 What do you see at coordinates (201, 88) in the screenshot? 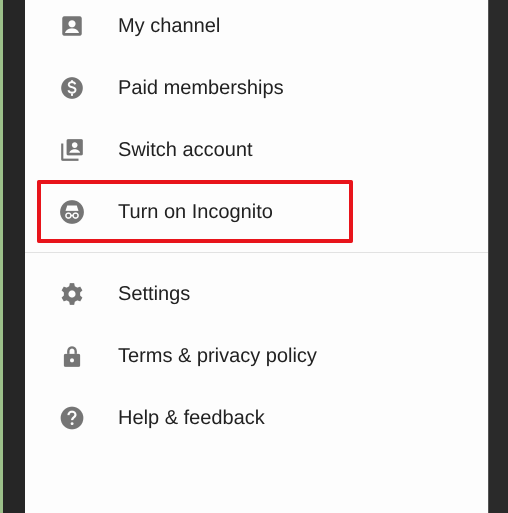
I see `menu-item: Paid memberships` at bounding box center [201, 88].